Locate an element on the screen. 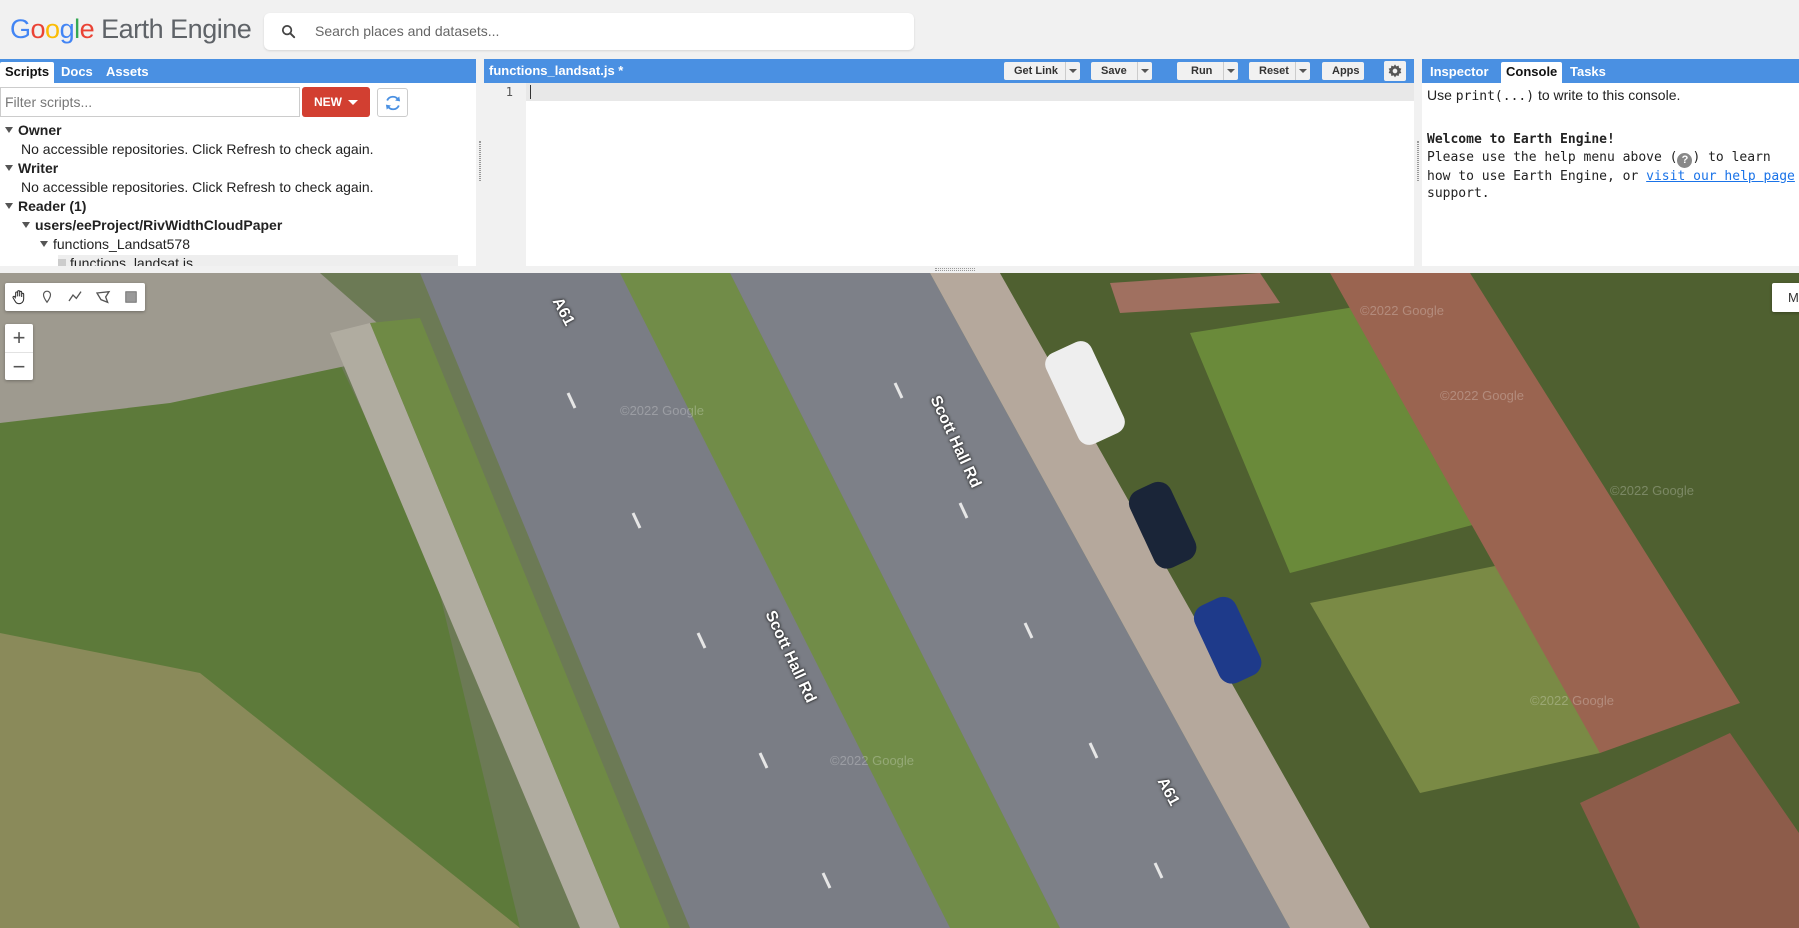  reset-button: Reset is located at coordinates (1279, 71).